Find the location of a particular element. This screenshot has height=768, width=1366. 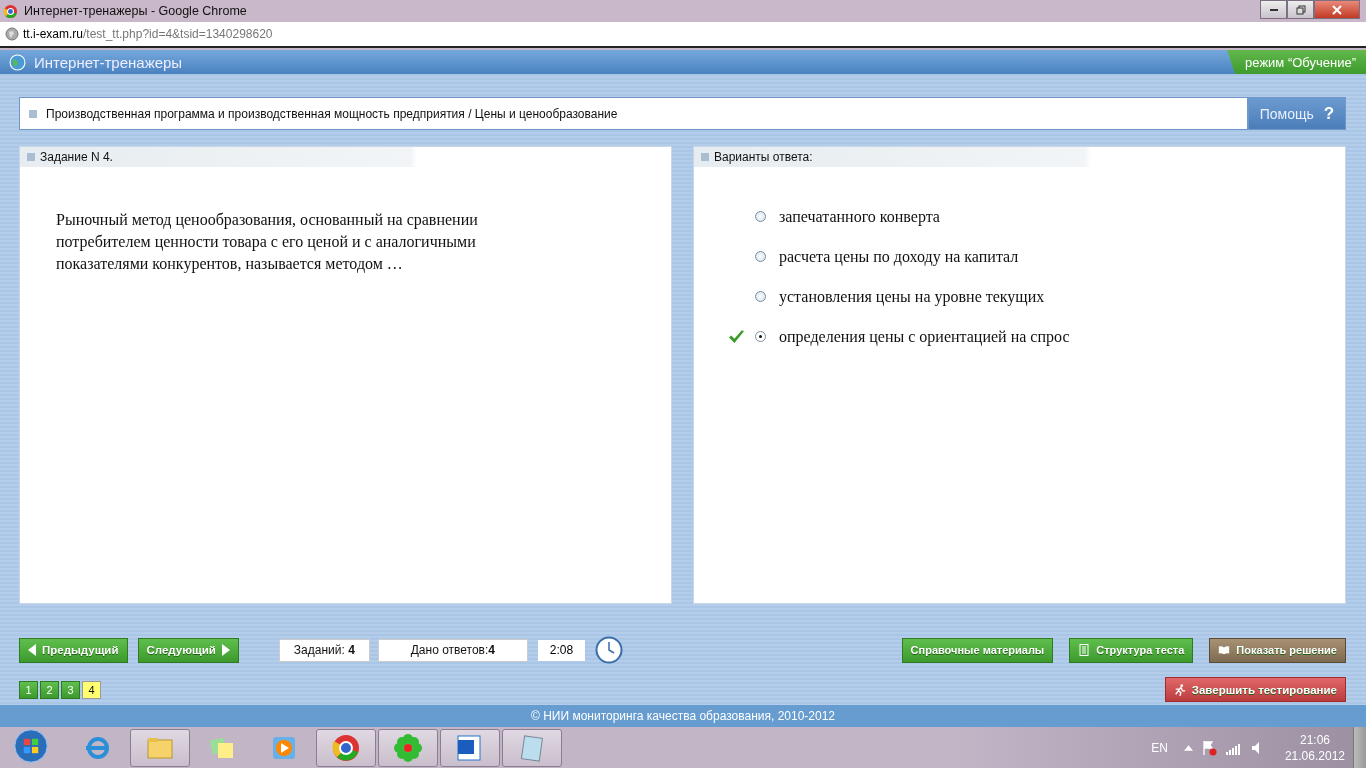

answer-option-text: запечатанного конверта is located at coordinates (859, 216).